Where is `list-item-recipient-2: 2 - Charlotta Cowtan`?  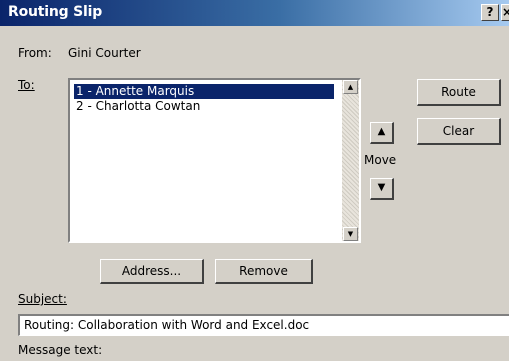
list-item-recipient-2: 2 - Charlotta Cowtan is located at coordinates (204, 106).